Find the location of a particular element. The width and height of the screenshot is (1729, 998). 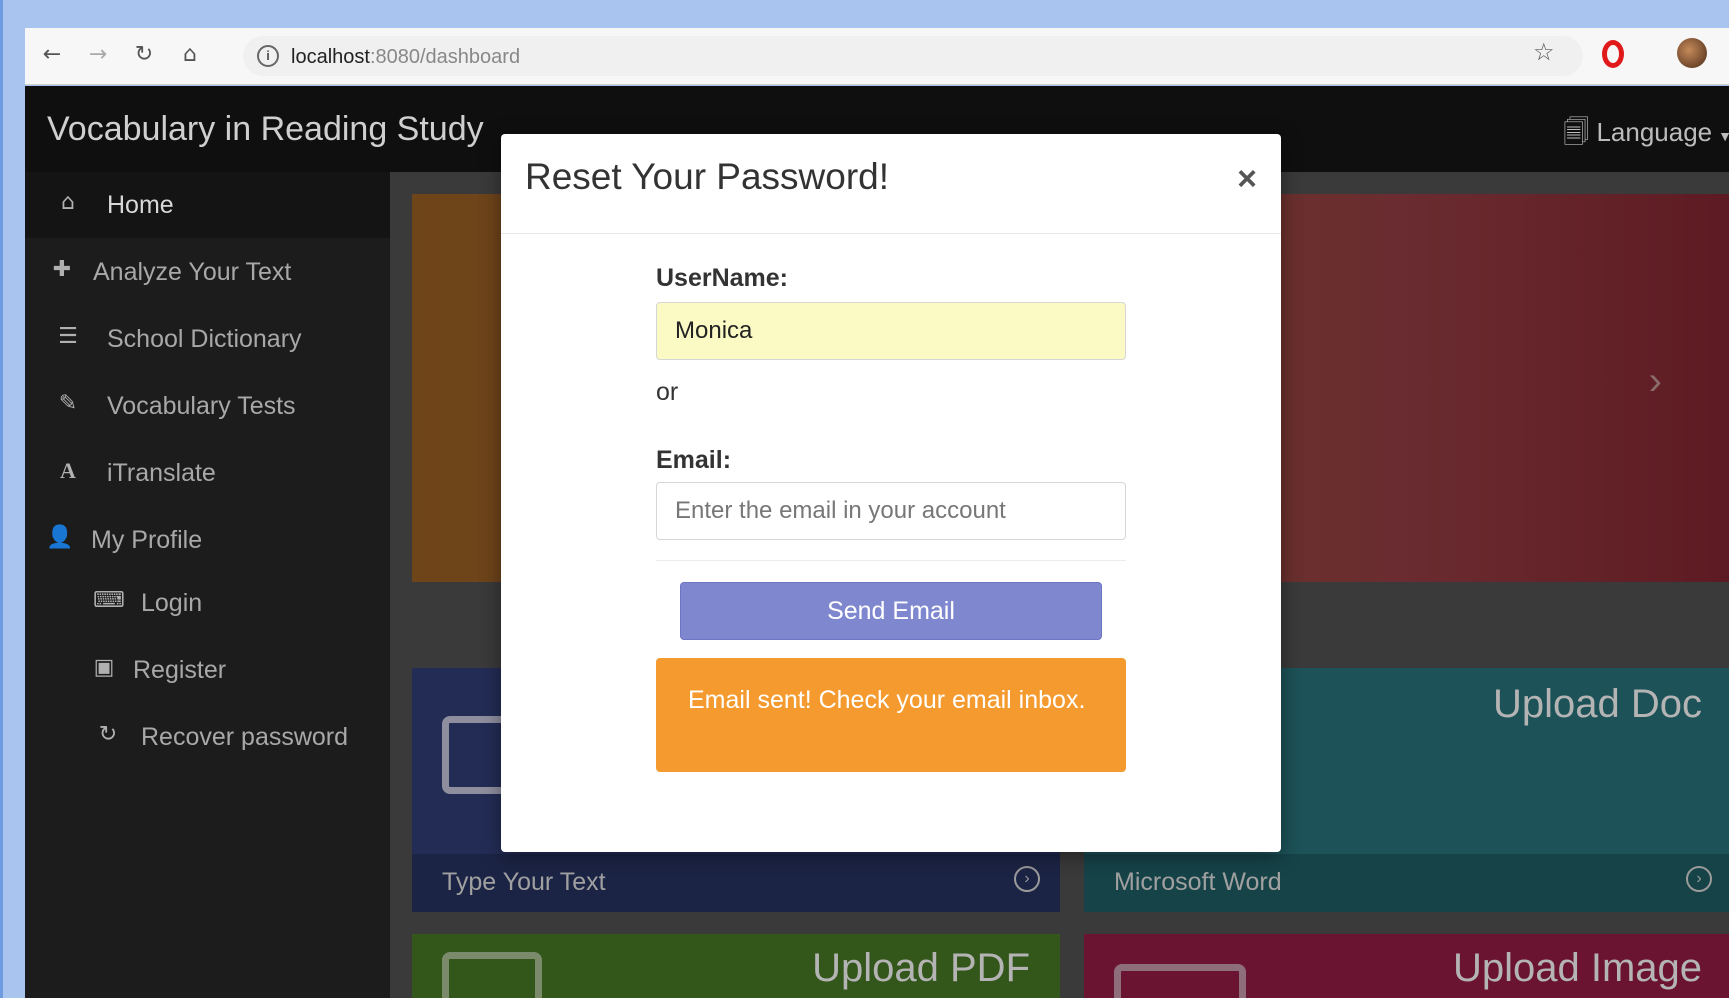

close-icon: × is located at coordinates (1247, 179).